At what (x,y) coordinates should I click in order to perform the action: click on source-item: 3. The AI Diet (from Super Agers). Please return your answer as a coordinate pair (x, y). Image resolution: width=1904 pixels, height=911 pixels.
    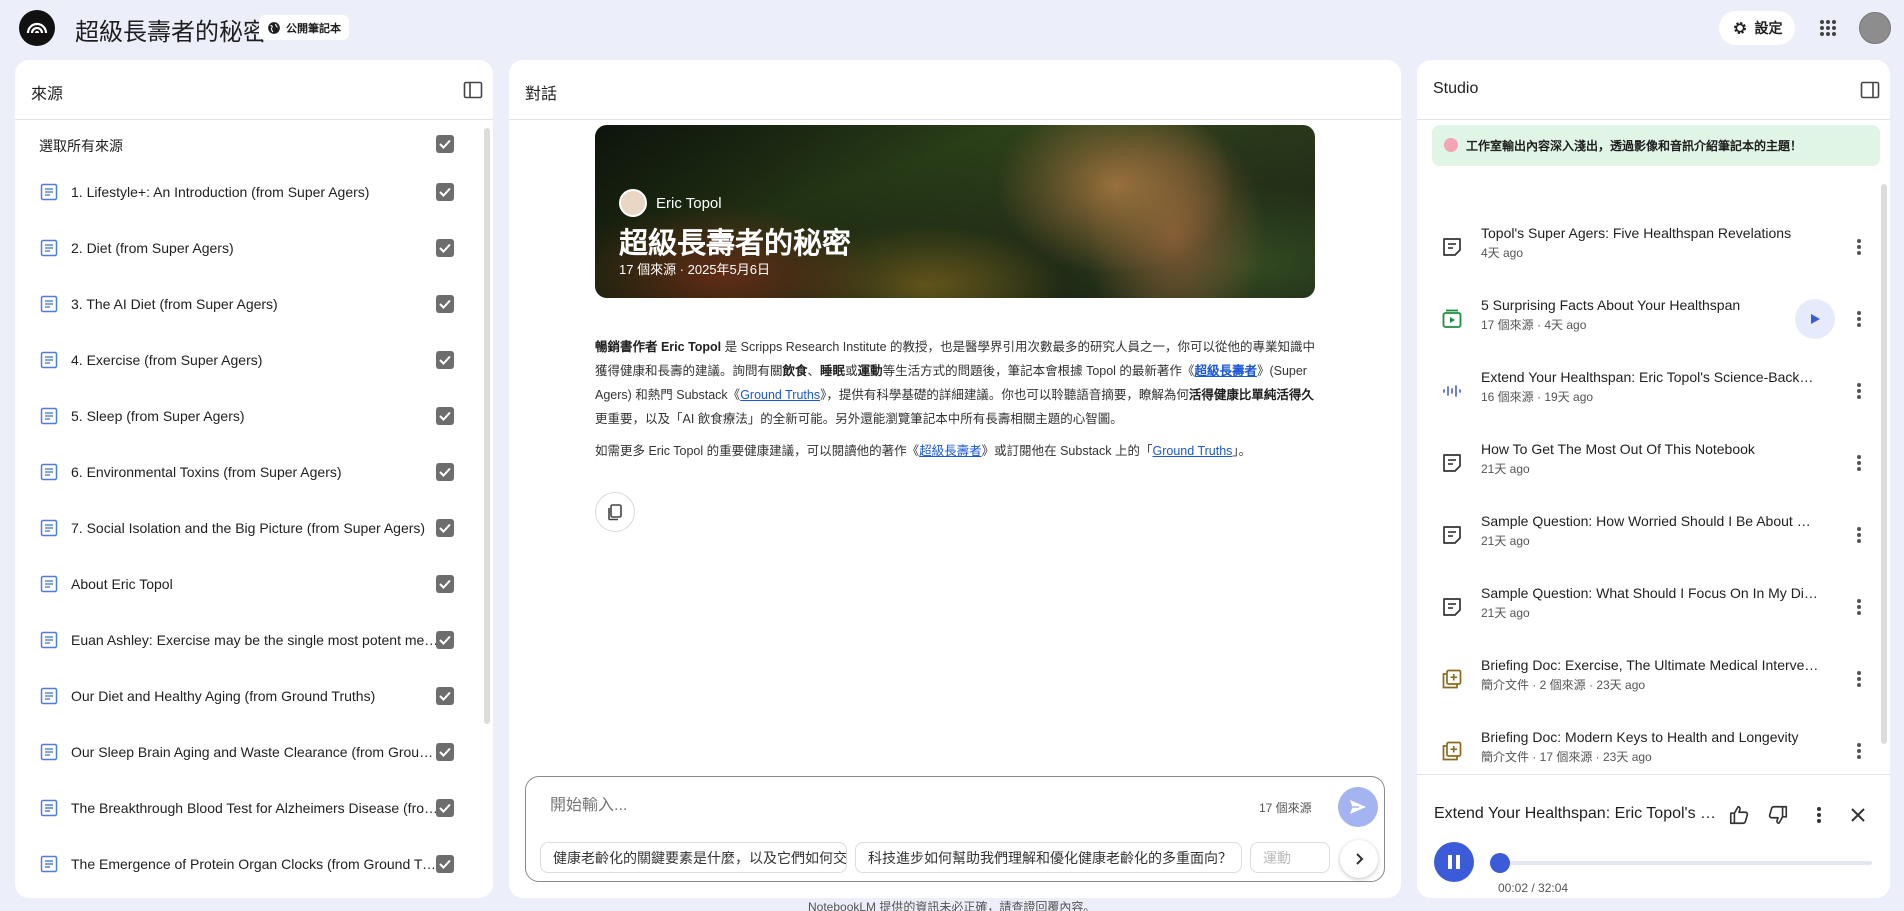
    Looking at the image, I should click on (245, 304).